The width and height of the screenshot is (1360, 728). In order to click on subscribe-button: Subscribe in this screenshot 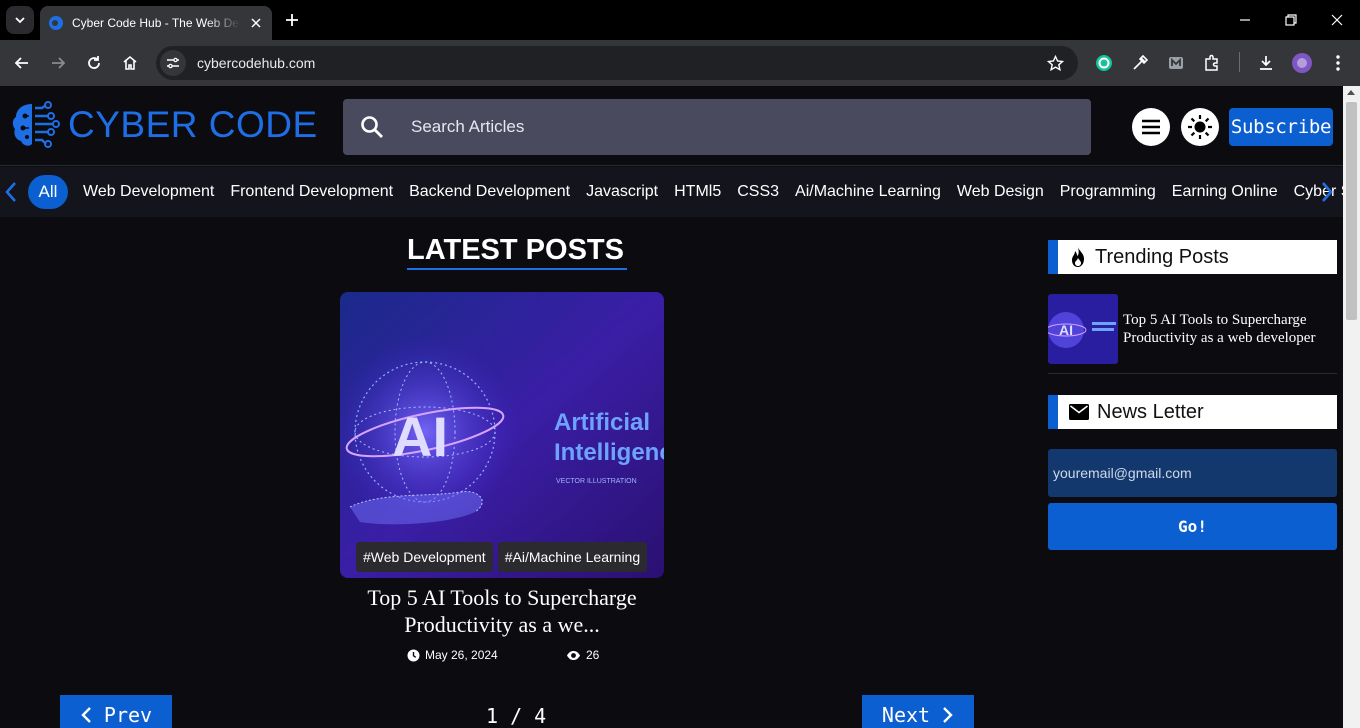, I will do `click(1281, 127)`.